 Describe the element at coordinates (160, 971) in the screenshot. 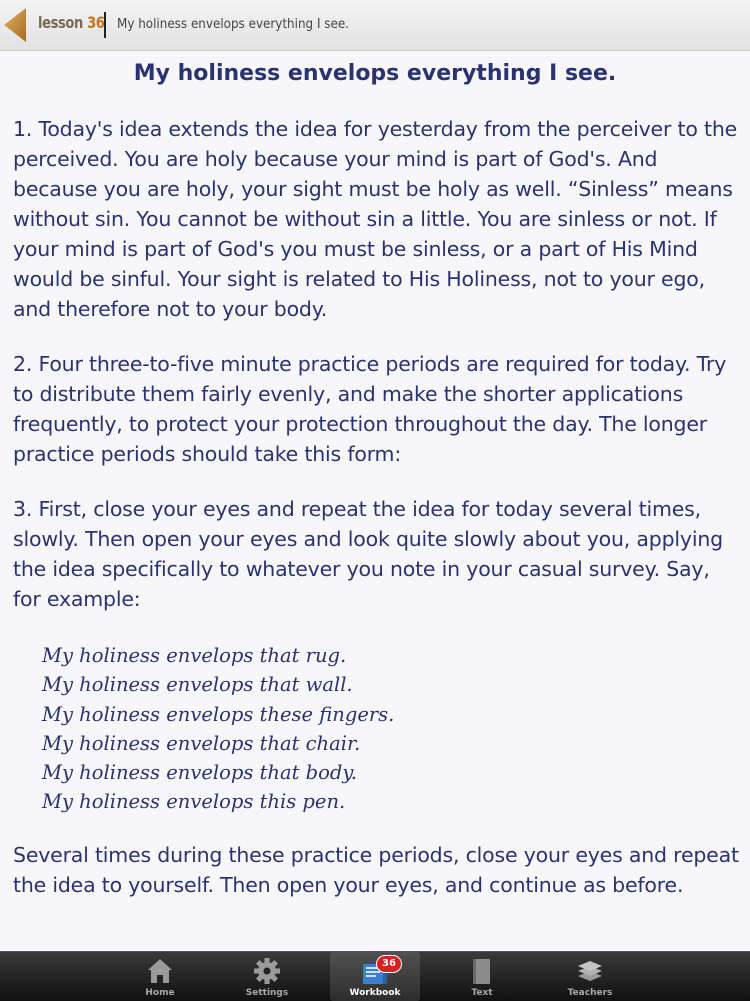

I see `home-icon` at that location.